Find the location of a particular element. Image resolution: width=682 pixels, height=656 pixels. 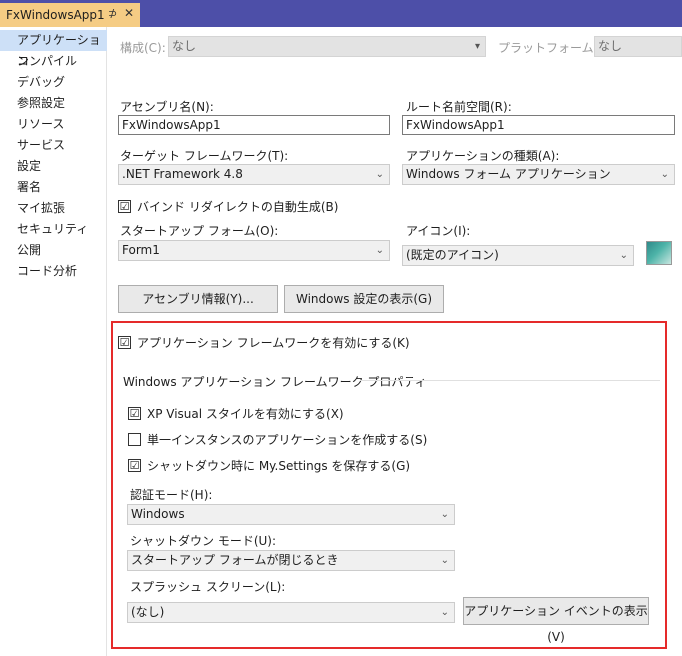

auto-binding-checkbox: ☑ バインド リダイレクトの自動生成(B) is located at coordinates (228, 206).